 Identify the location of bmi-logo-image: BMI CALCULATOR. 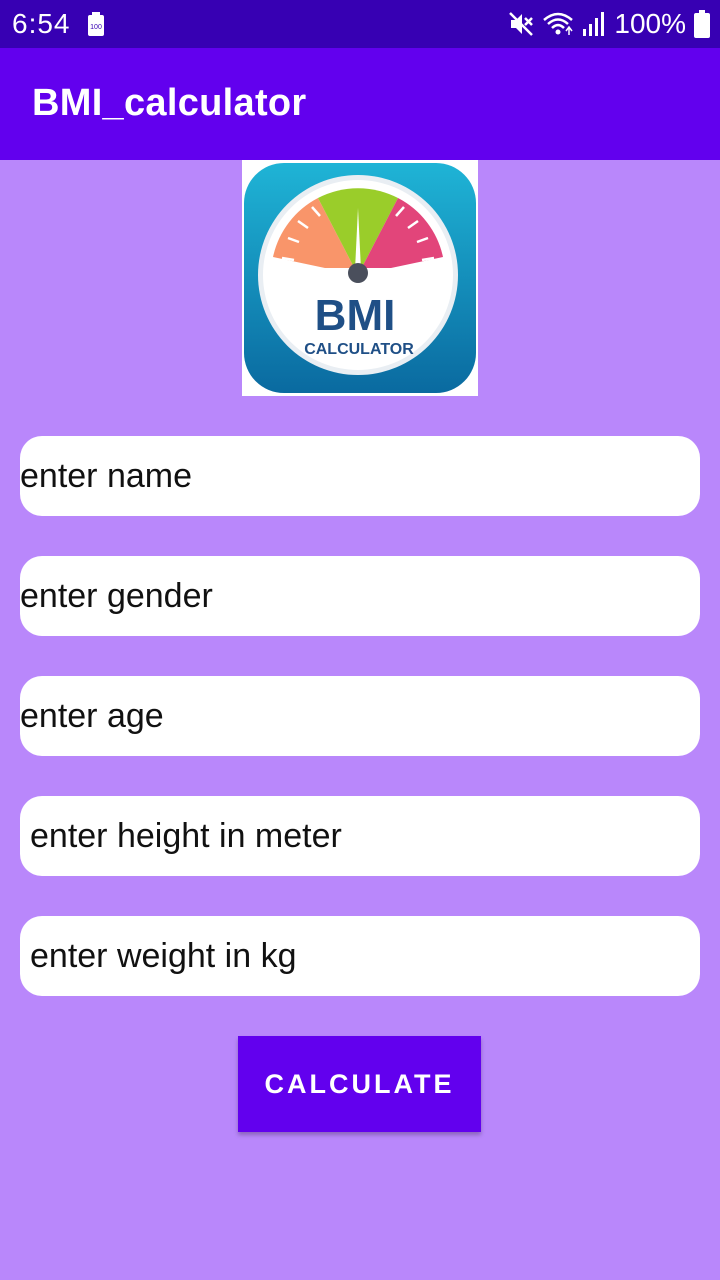
(360, 278).